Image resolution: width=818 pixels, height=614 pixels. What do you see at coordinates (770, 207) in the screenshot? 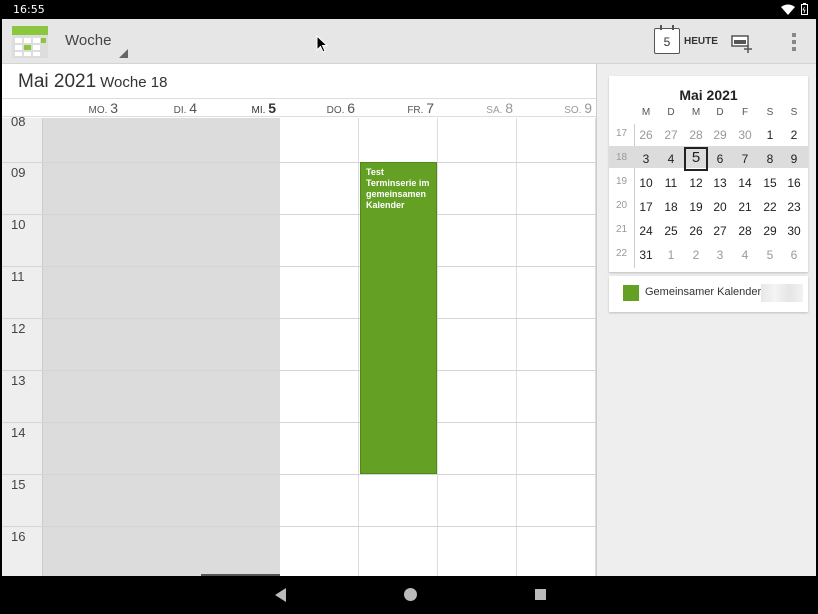
I see `mini-calendar-day: 22` at bounding box center [770, 207].